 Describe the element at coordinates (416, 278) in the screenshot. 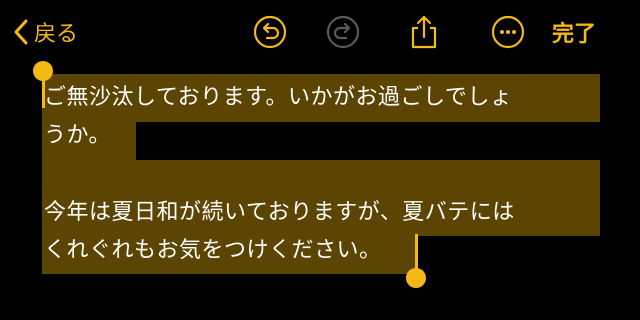

I see `selection-end-handle` at that location.